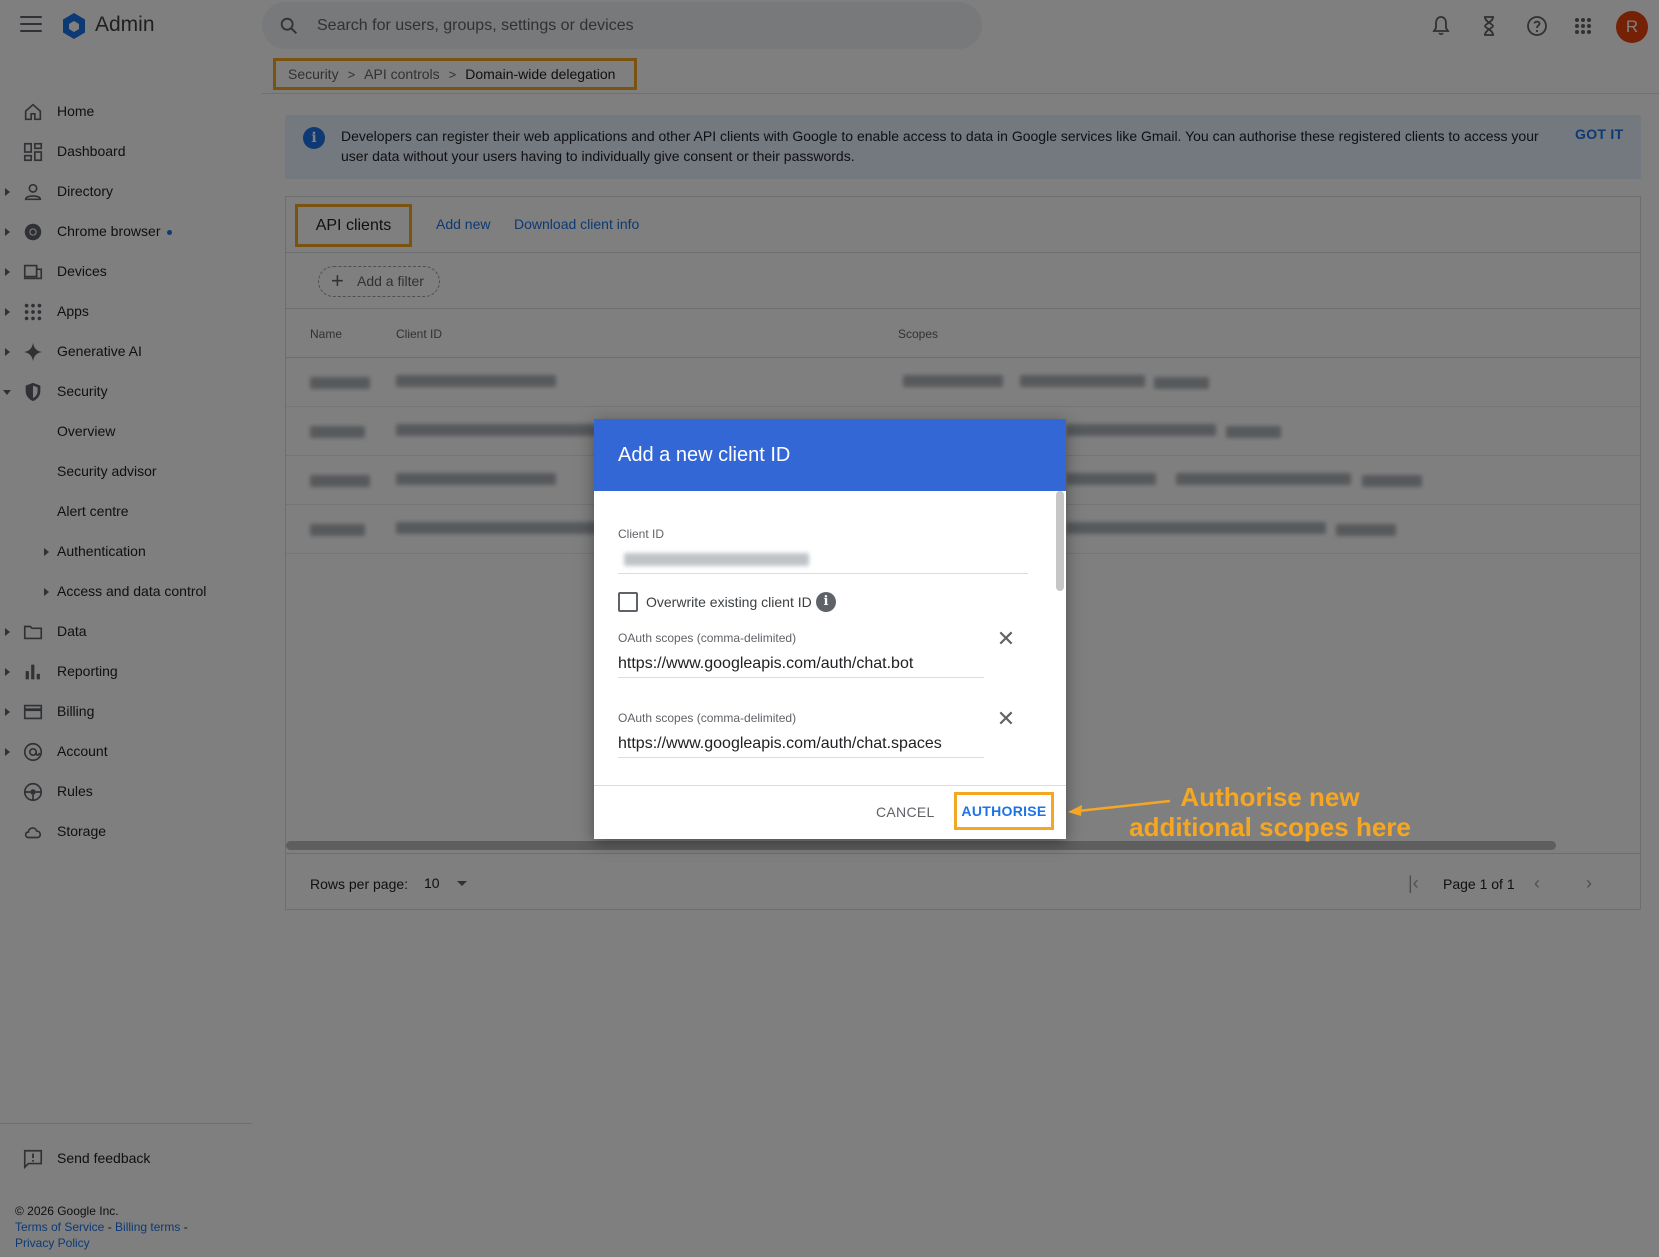  I want to click on annotation-text: Authorise new additional scopes here, so click(1270, 812).